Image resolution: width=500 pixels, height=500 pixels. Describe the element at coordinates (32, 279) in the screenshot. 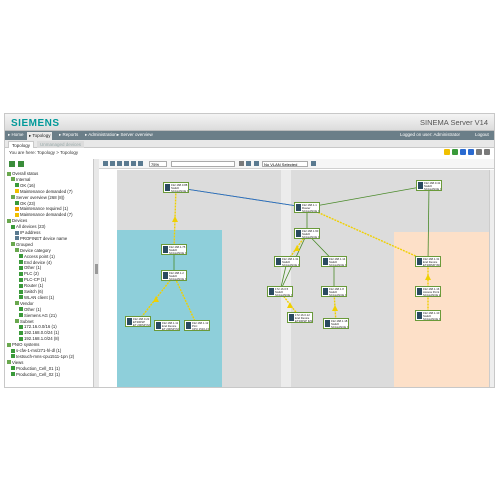

I see `tree-node: PLC-CP (1)` at that location.